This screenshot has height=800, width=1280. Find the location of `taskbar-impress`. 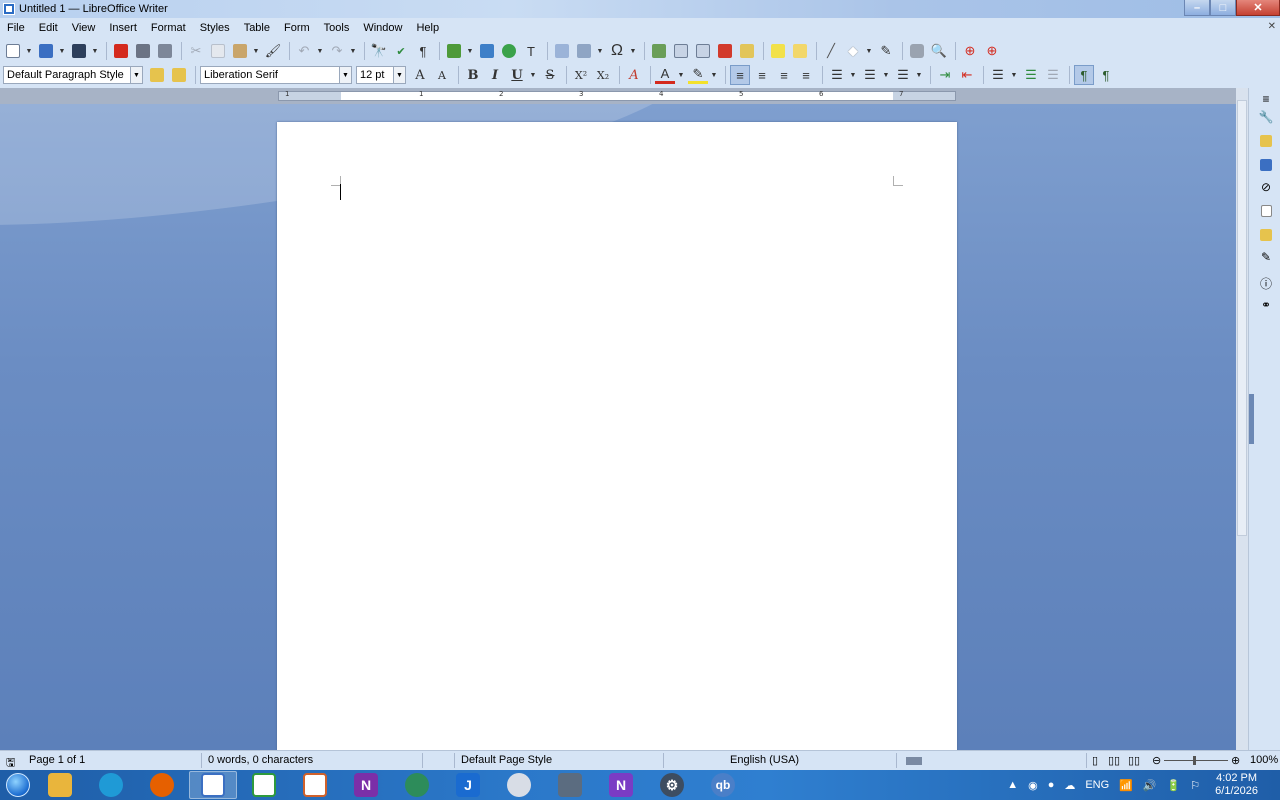

taskbar-impress is located at coordinates (315, 785).